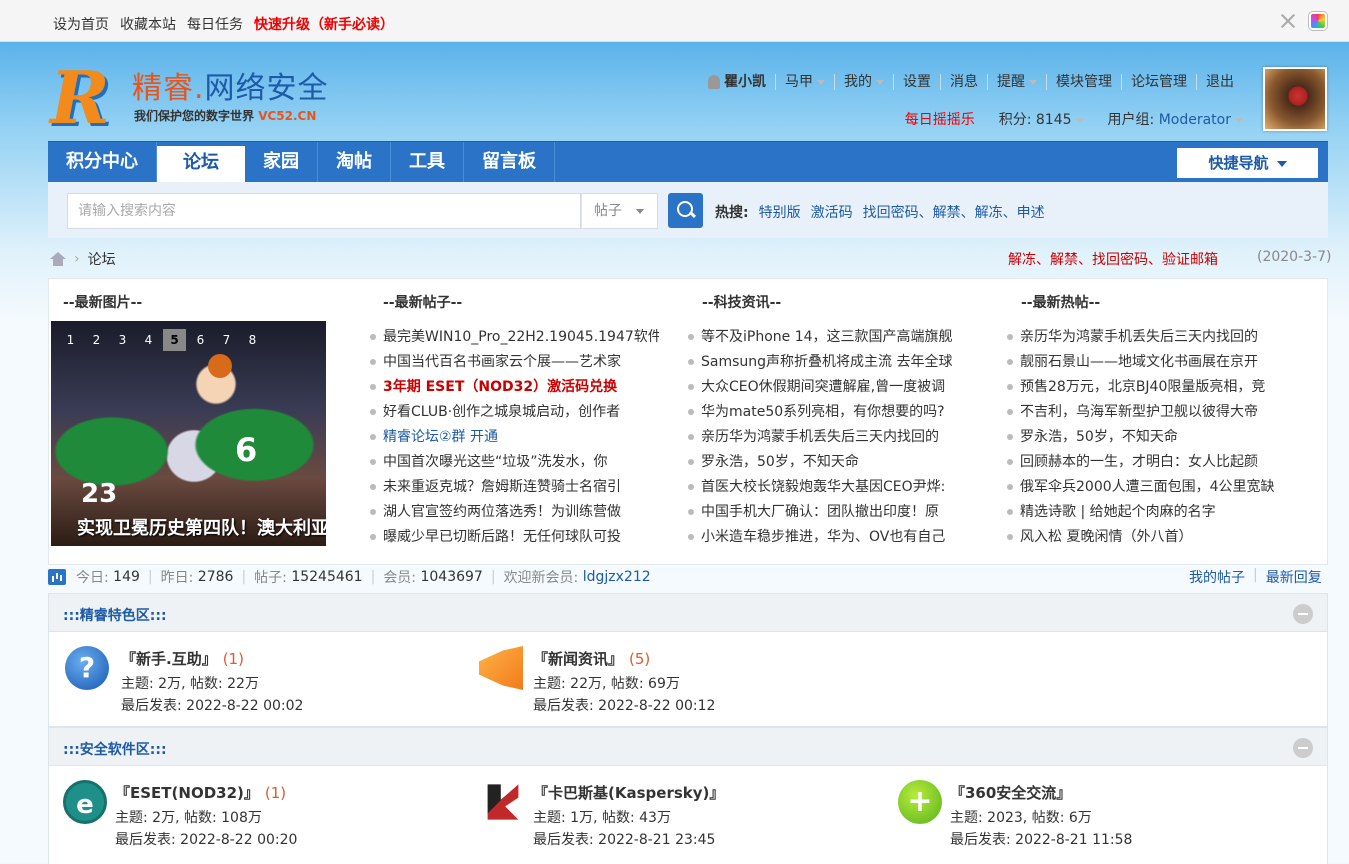  Describe the element at coordinates (58, 259) in the screenshot. I see `home-icon` at that location.